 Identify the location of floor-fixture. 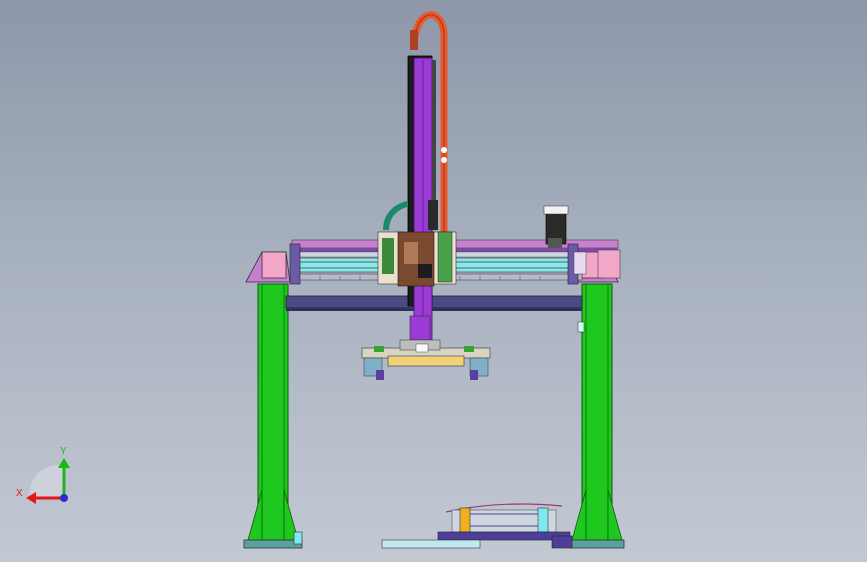
(477, 526).